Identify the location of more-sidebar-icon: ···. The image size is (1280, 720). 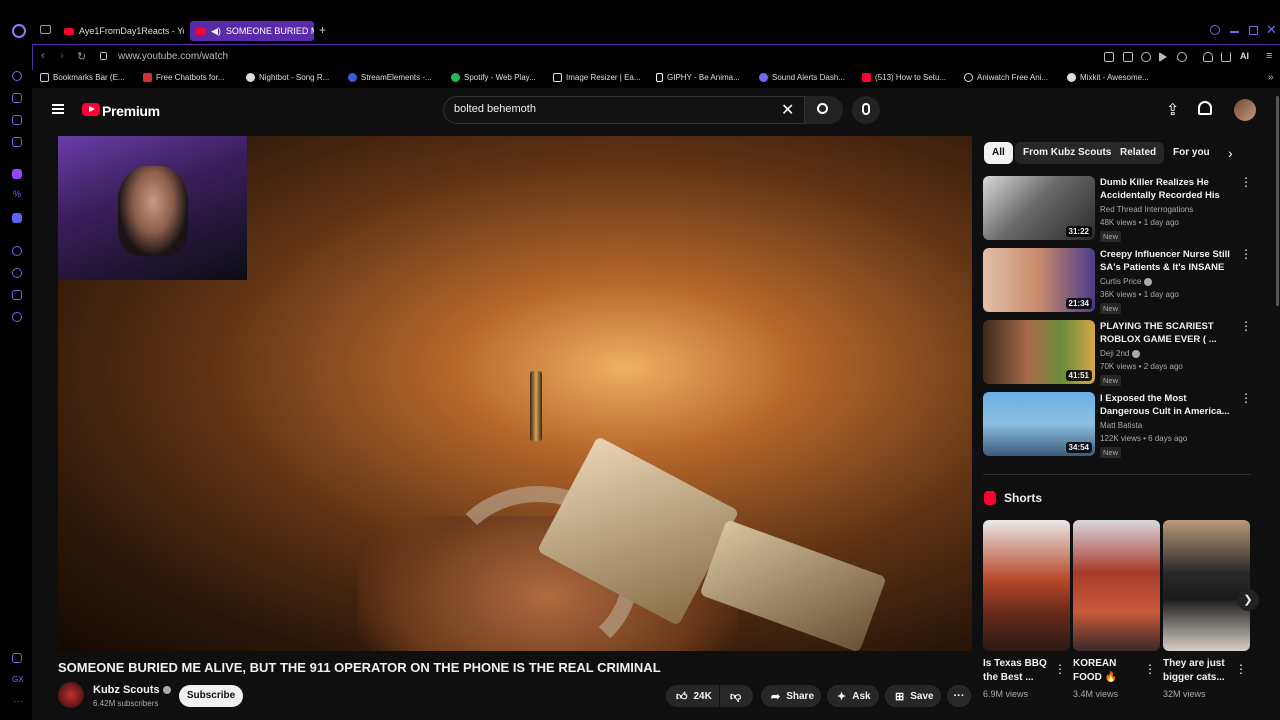
(18, 701).